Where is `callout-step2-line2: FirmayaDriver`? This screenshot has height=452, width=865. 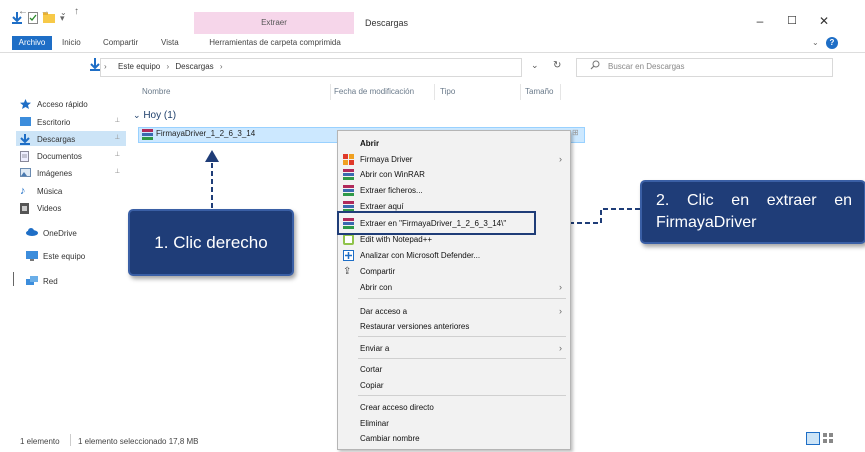
callout-step2-line2: FirmayaDriver is located at coordinates (706, 222).